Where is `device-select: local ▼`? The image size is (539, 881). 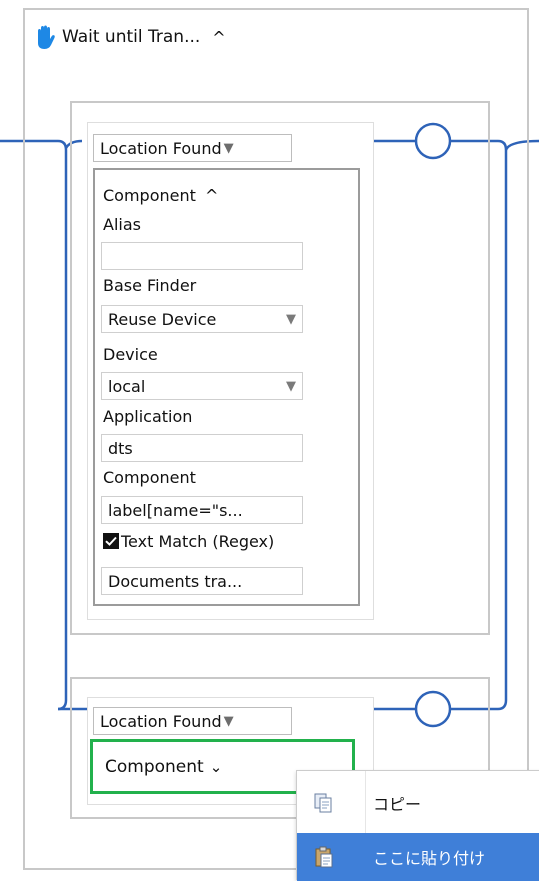
device-select: local ▼ is located at coordinates (202, 386).